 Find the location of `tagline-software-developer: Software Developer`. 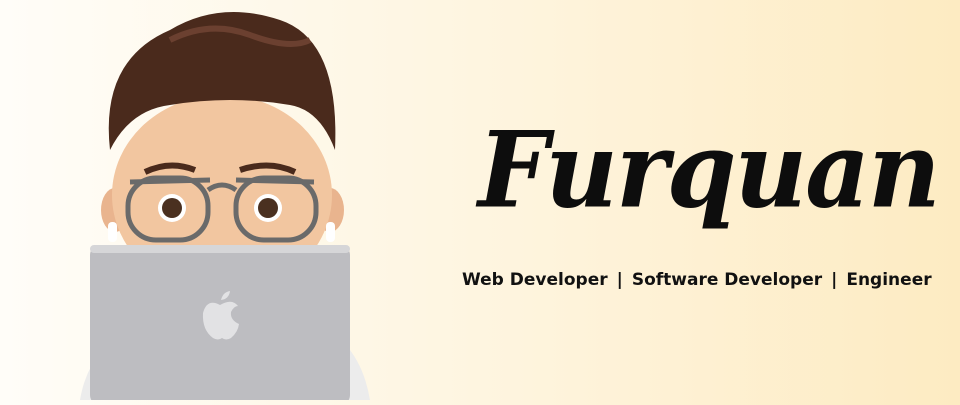

tagline-software-developer: Software Developer is located at coordinates (727, 280).